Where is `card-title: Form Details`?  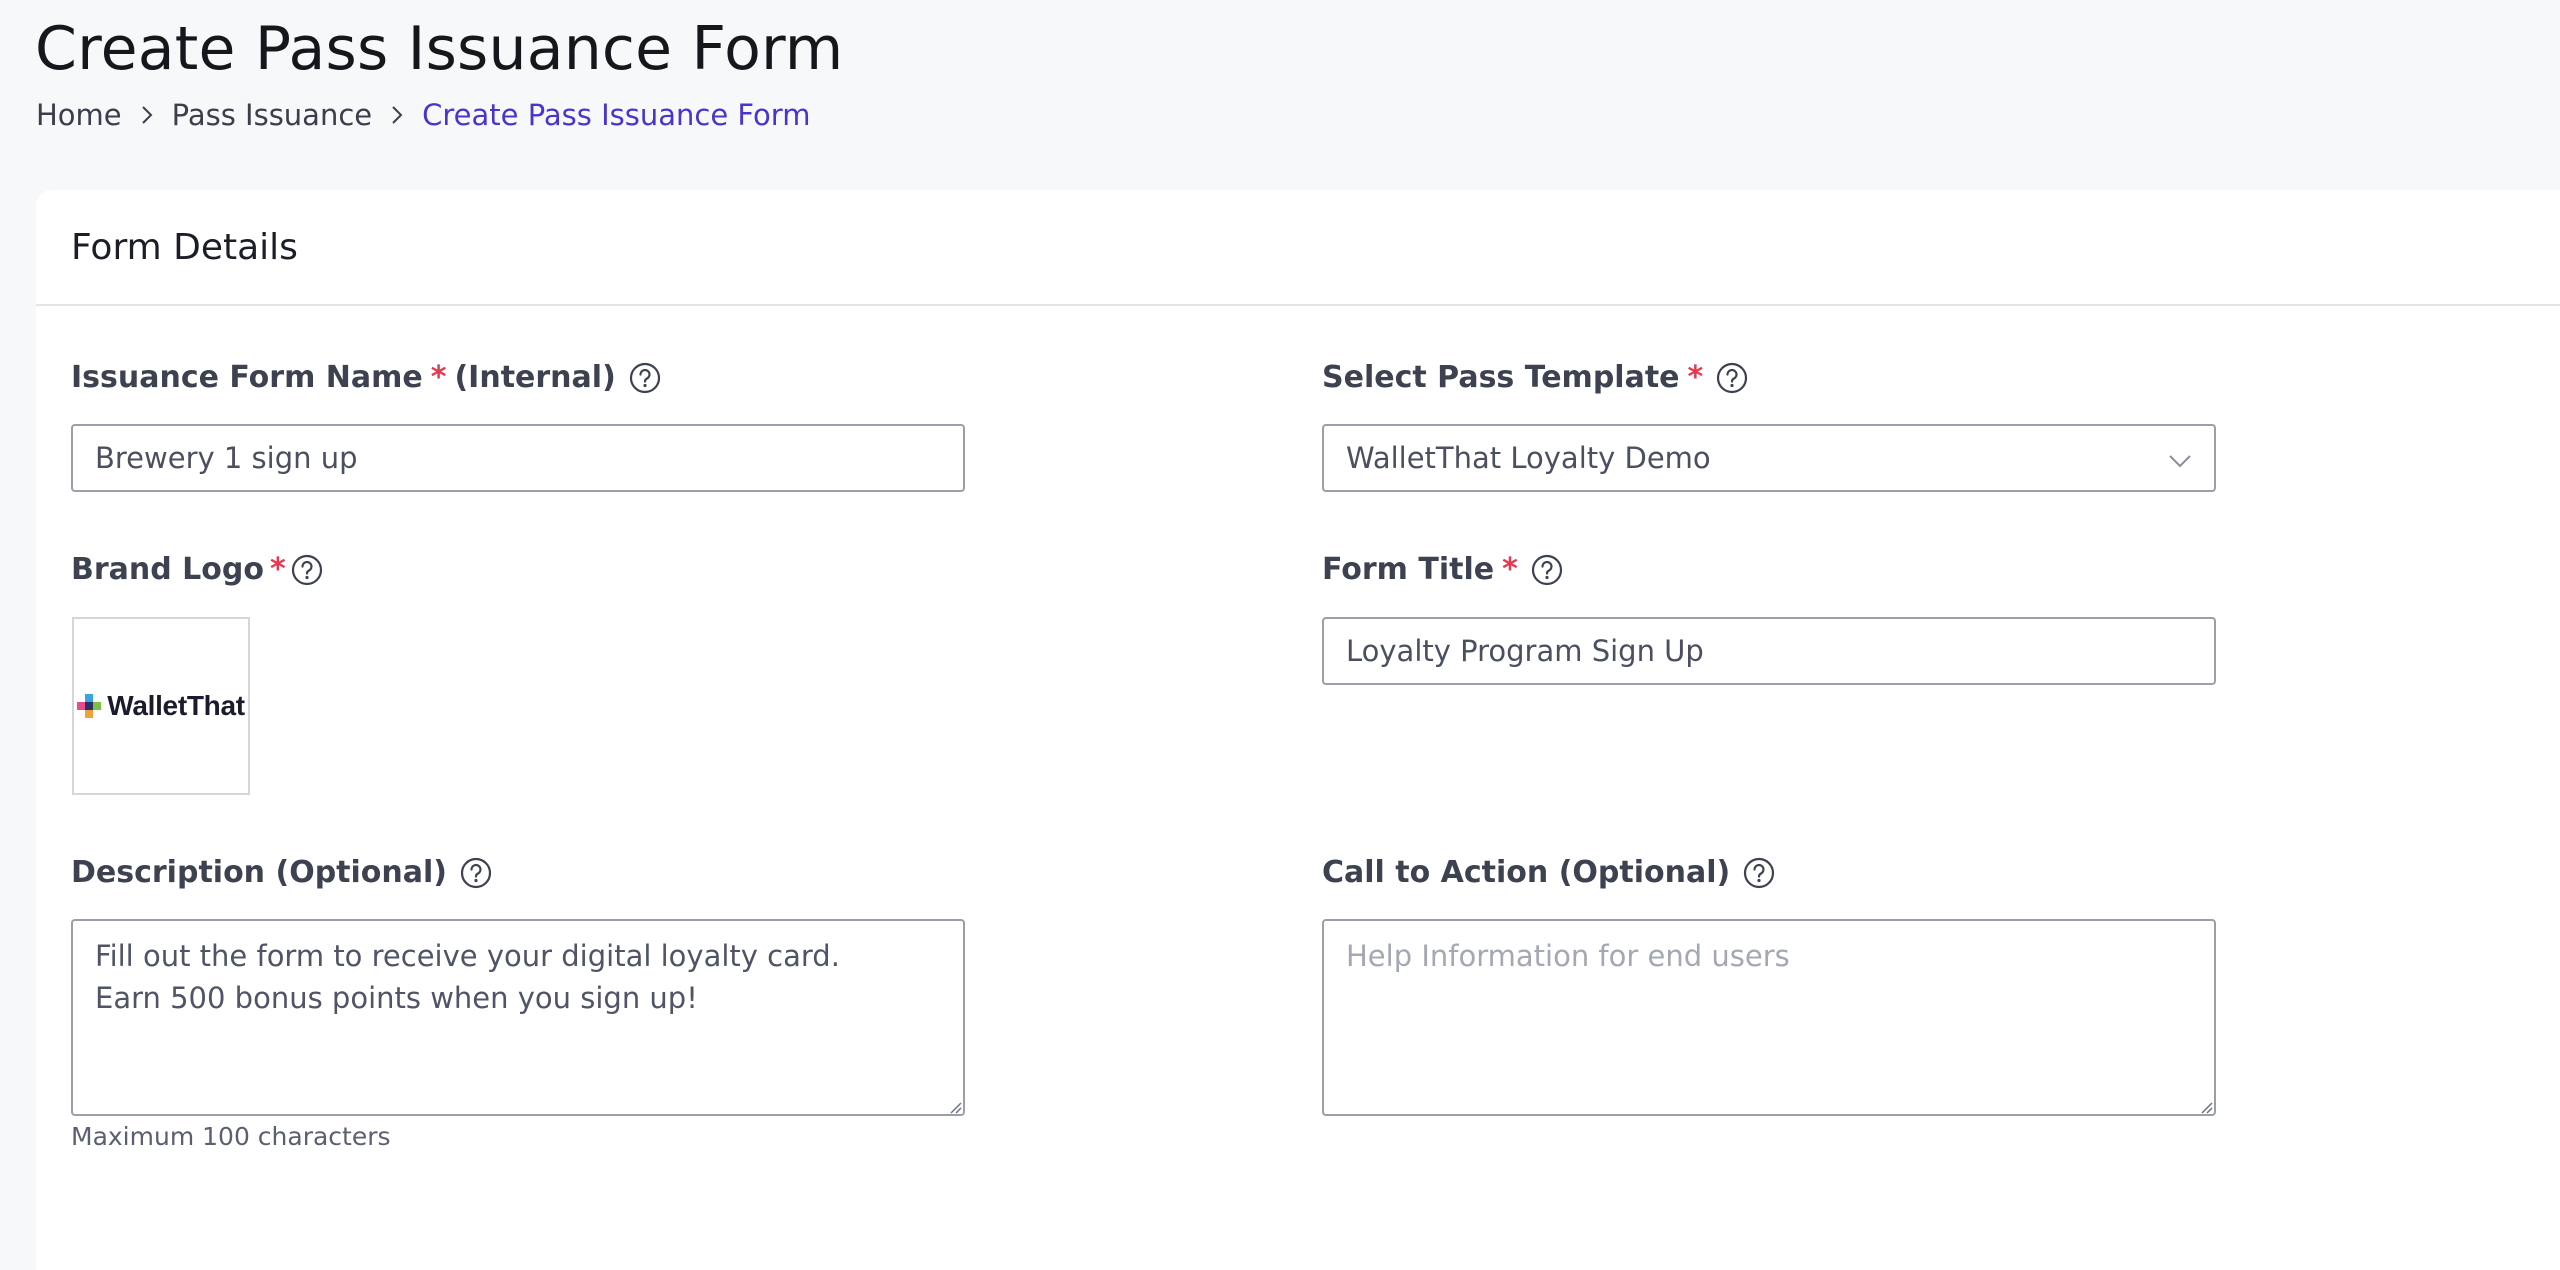
card-title: Form Details is located at coordinates (184, 247).